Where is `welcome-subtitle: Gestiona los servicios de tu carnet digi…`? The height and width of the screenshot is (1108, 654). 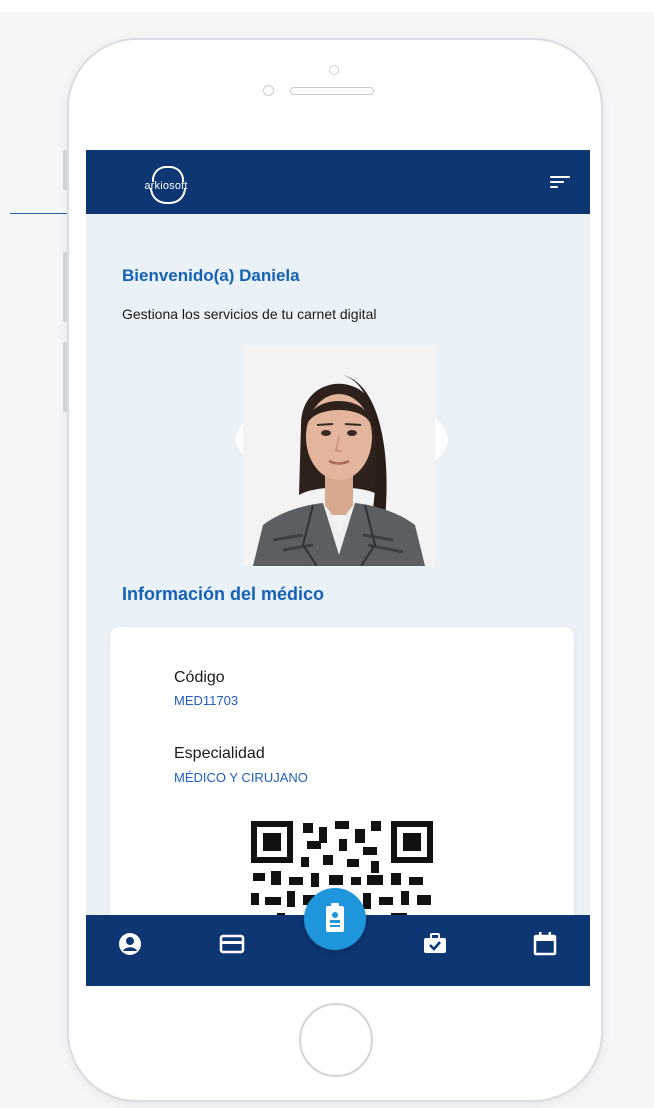 welcome-subtitle: Gestiona los servicios de tu carnet digi… is located at coordinates (249, 314).